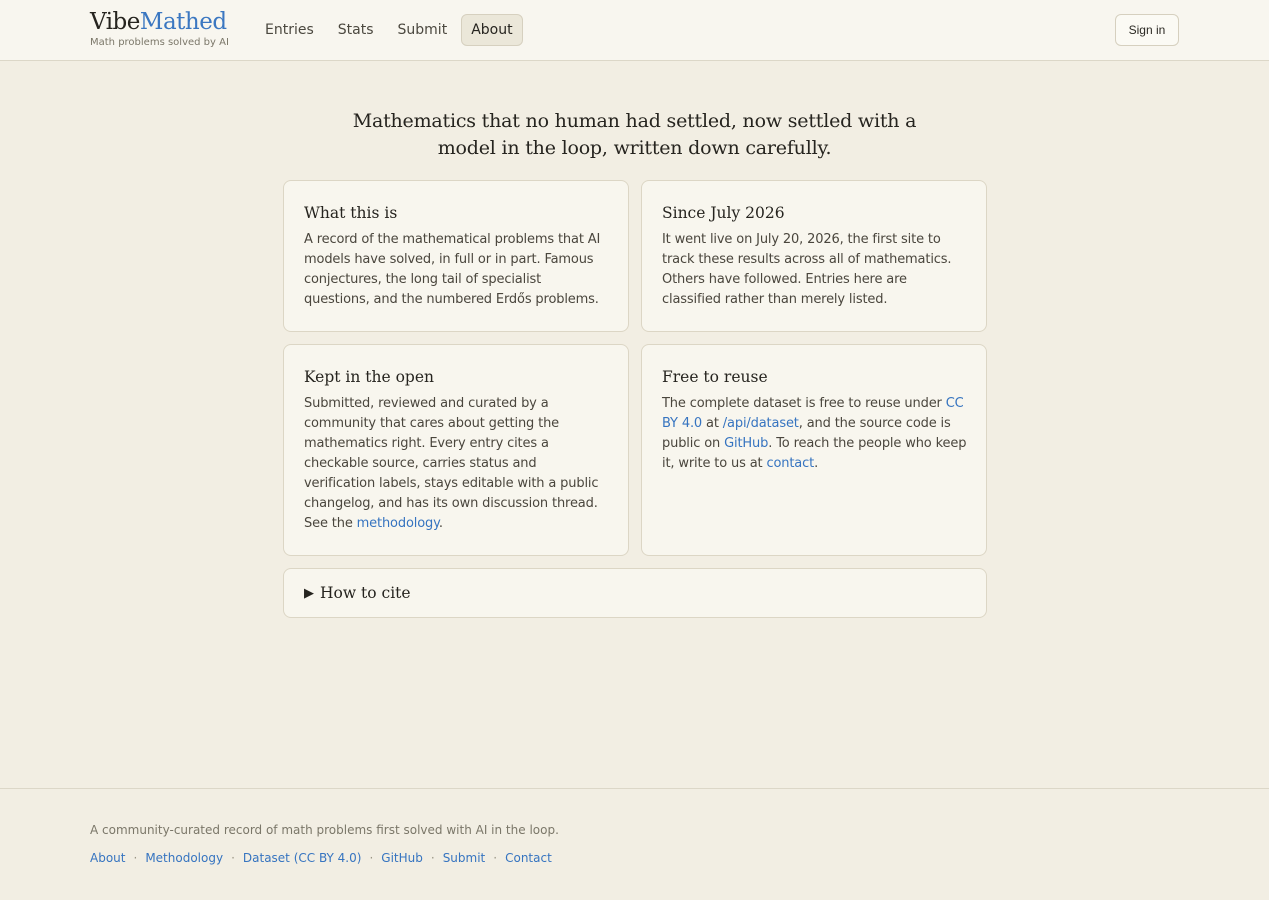 The height and width of the screenshot is (900, 1269). I want to click on text: at, so click(712, 423).